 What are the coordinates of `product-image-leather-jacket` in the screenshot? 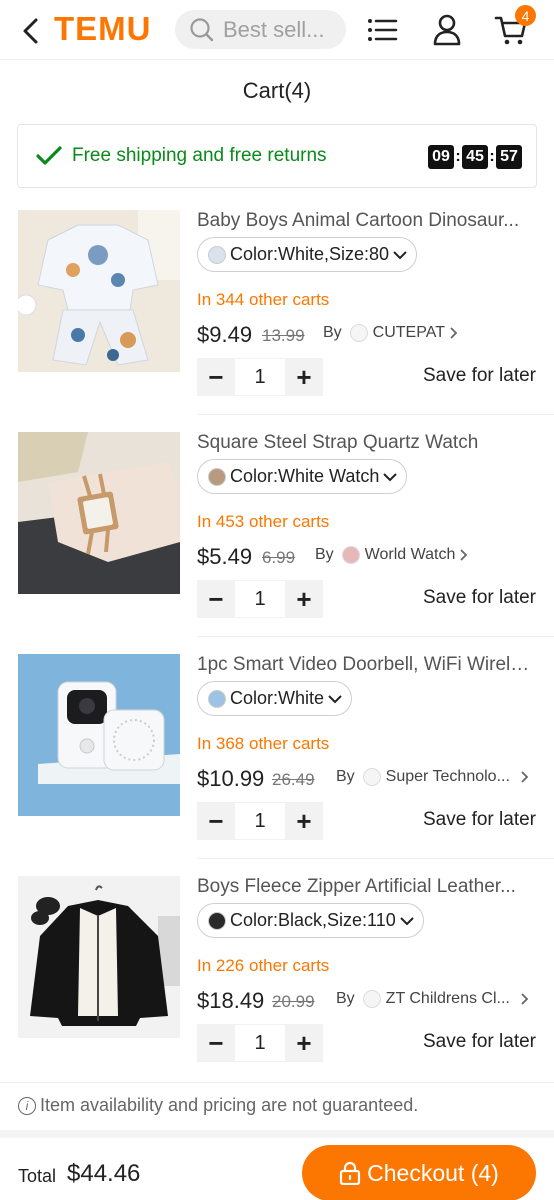 It's located at (99, 957).